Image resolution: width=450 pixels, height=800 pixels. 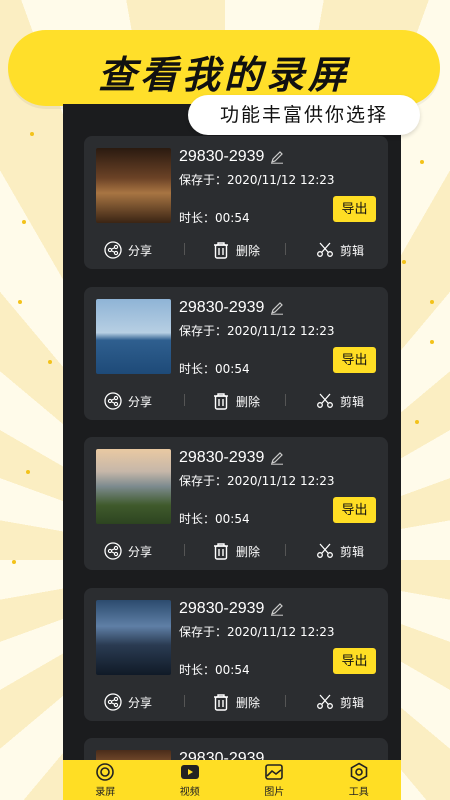 What do you see at coordinates (304, 115) in the screenshot?
I see `banner-subtitle: 功能丰富供你选择` at bounding box center [304, 115].